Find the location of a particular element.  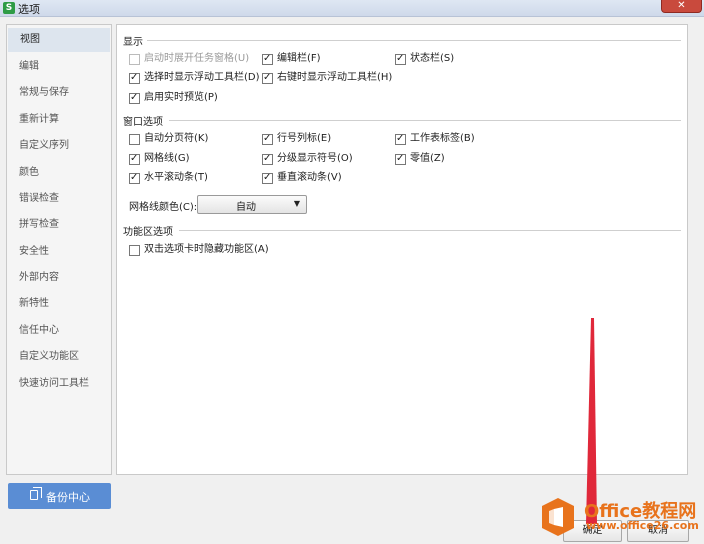

red-arrow-shape is located at coordinates (591, 421).